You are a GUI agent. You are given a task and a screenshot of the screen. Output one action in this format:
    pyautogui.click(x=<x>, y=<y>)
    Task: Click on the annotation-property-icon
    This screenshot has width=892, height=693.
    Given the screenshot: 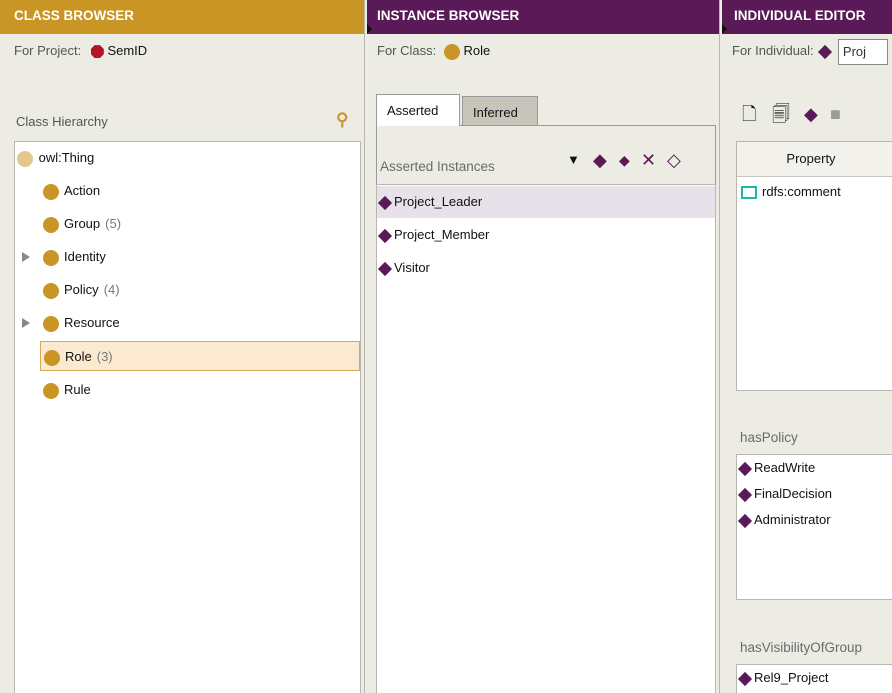 What is the action you would take?
    pyautogui.click(x=749, y=193)
    